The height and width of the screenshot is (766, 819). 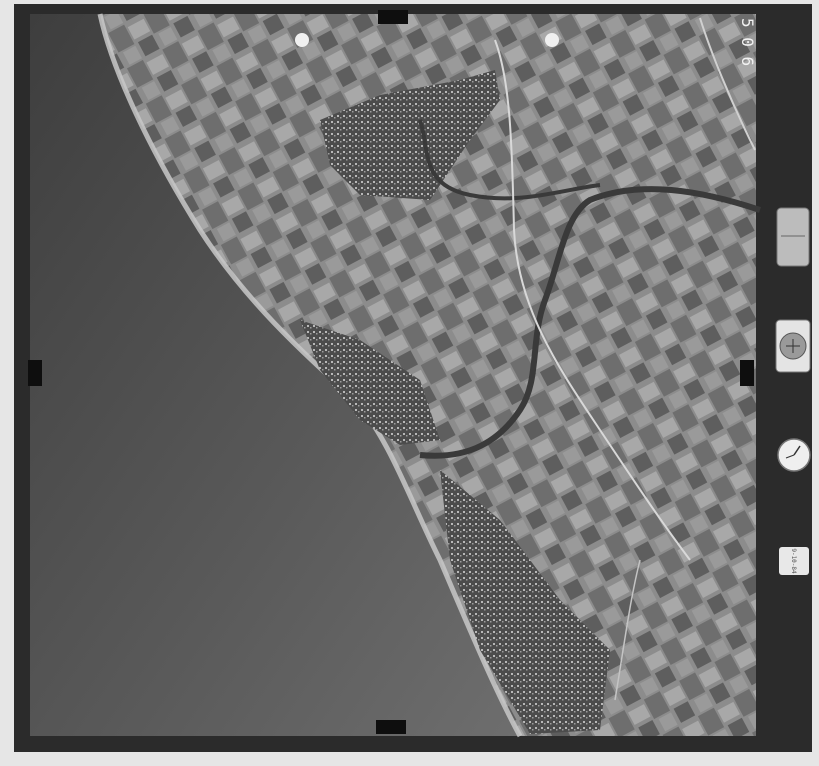 What do you see at coordinates (794, 455) in the screenshot?
I see `clock-dial-icon` at bounding box center [794, 455].